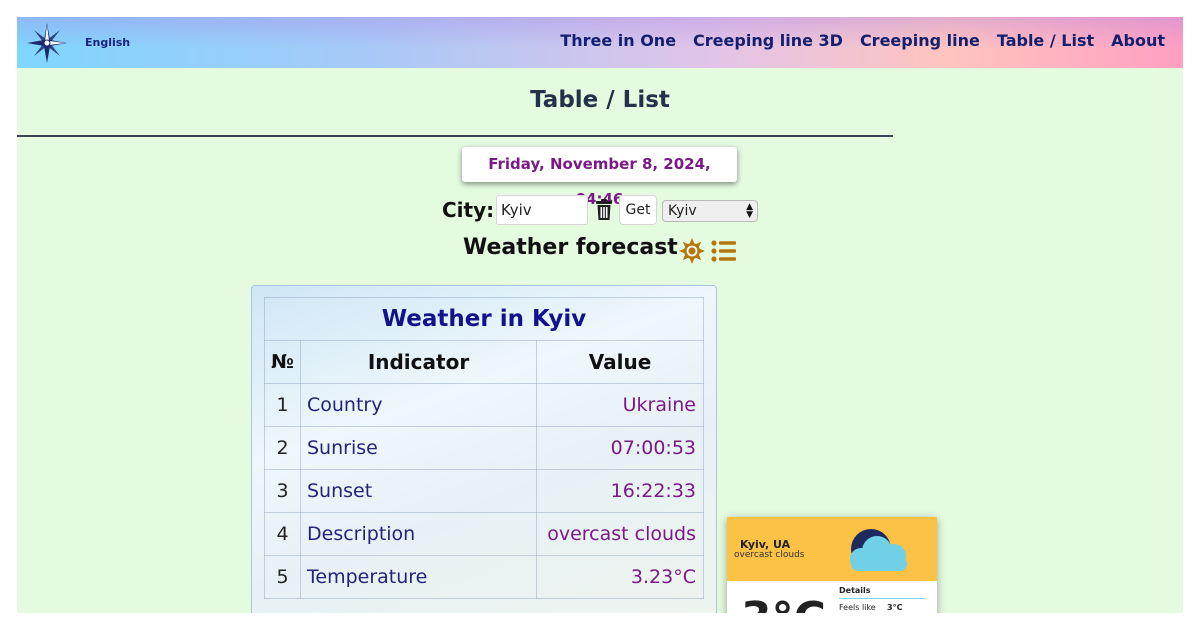 This screenshot has width=1200, height=630. Describe the element at coordinates (710, 211) in the screenshot. I see `city-select: Kyiv ▲ ▼` at that location.